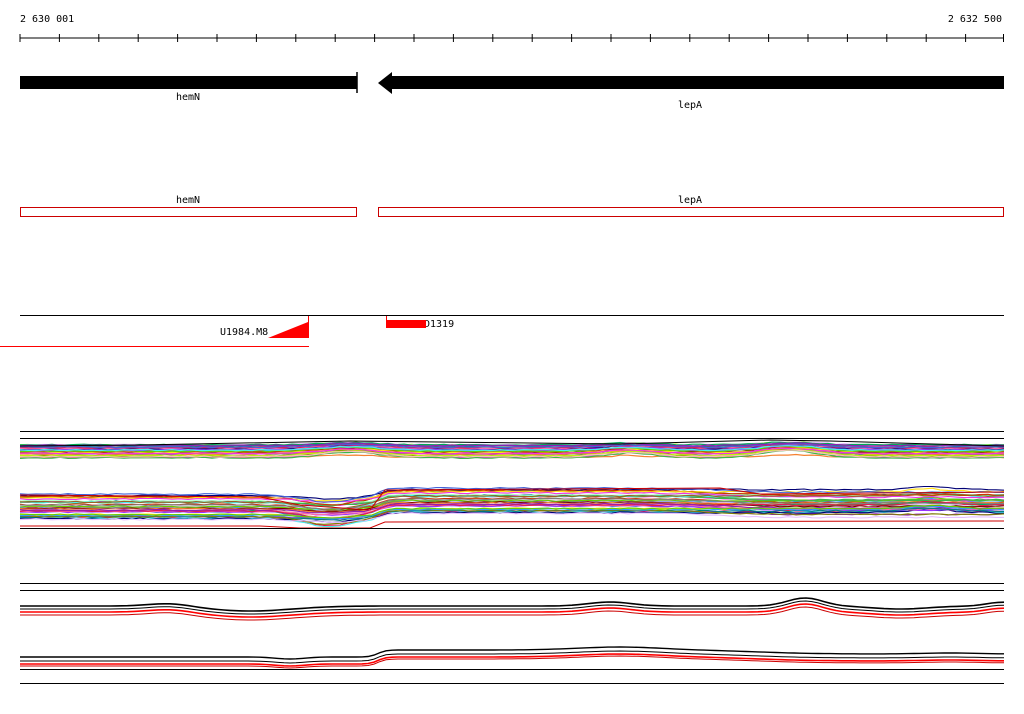  I want to click on ruler-axis, so click(511, 38).